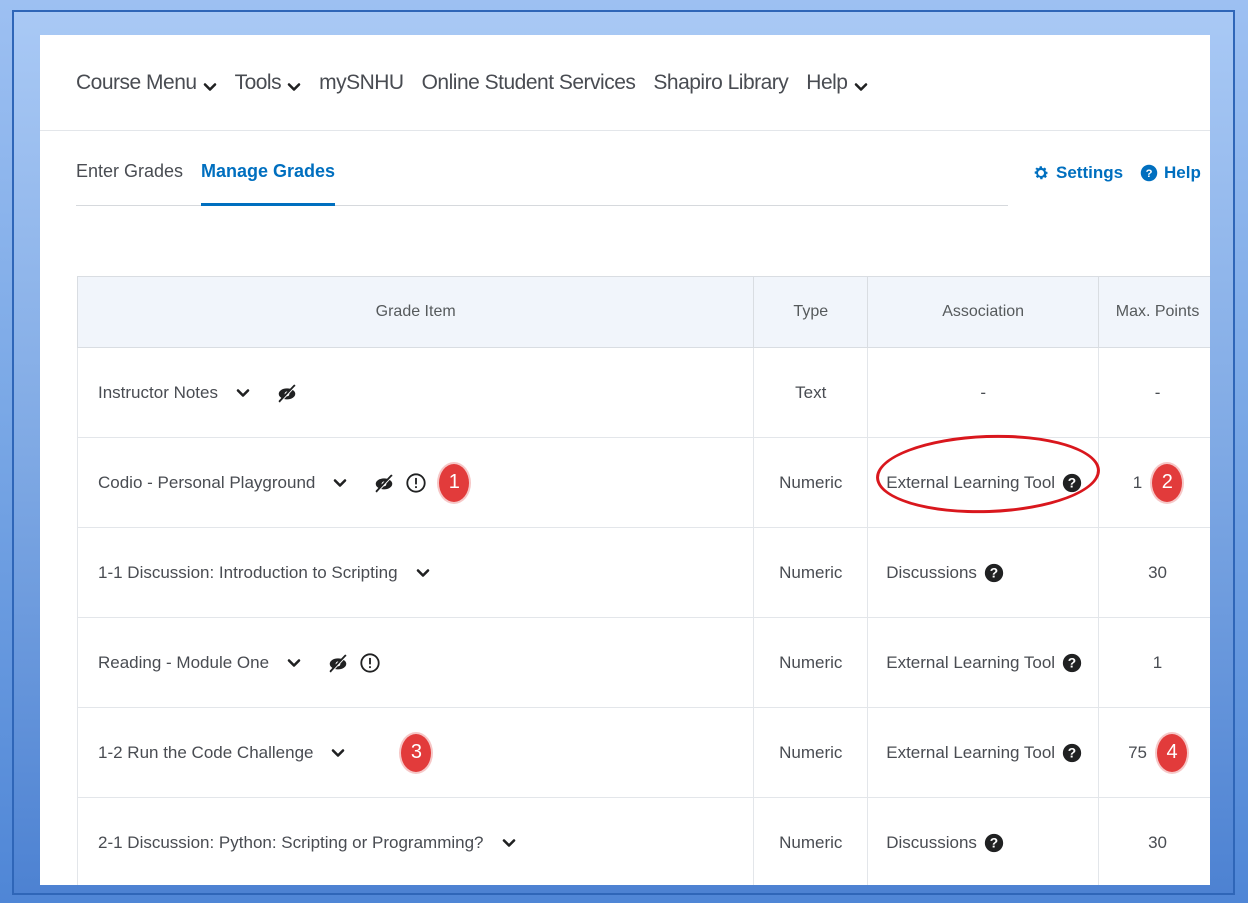 This screenshot has width=1248, height=903. I want to click on table-header-row: Grade Item Type Association Max. Points, so click(643, 312).